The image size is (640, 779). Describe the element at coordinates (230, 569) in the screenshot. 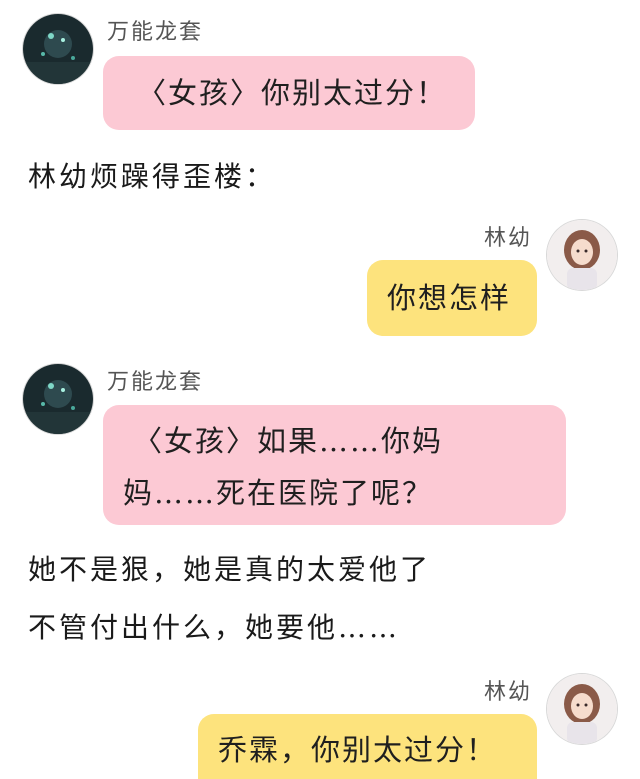

I see `narration-text: 她不是狠，她是真的太爱他了` at that location.